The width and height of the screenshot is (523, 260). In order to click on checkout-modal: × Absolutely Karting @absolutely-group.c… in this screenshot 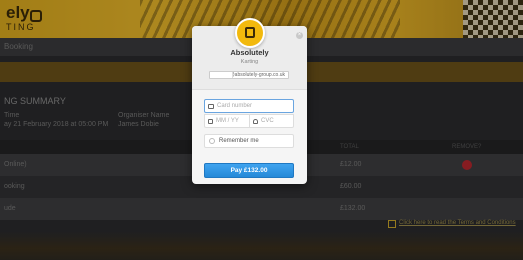, I will do `click(249, 101)`.